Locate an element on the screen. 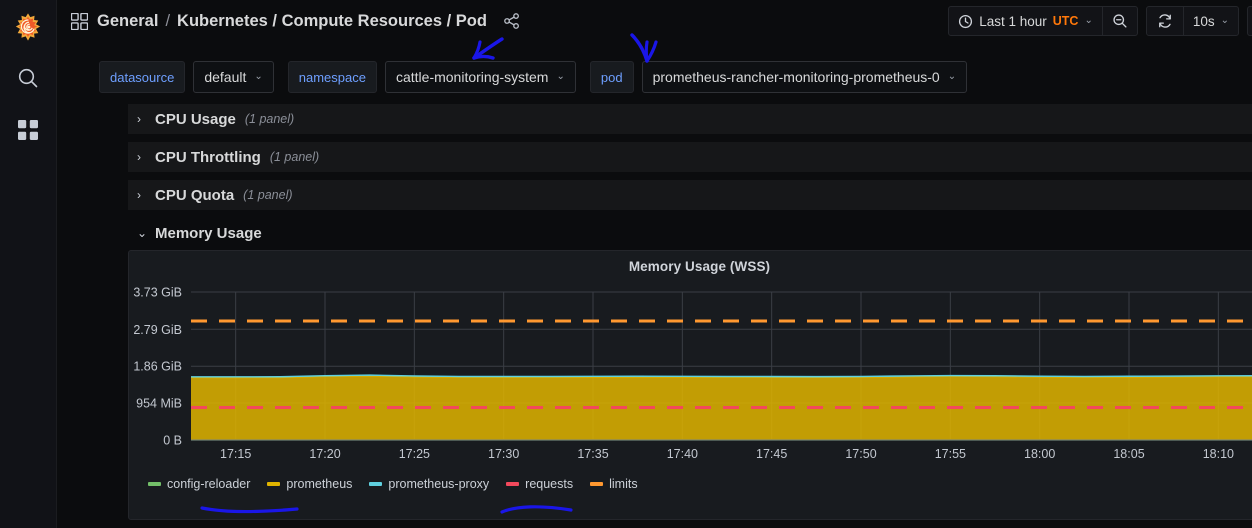  page-title: Kubernetes / Compute Resources / Pod is located at coordinates (332, 21).